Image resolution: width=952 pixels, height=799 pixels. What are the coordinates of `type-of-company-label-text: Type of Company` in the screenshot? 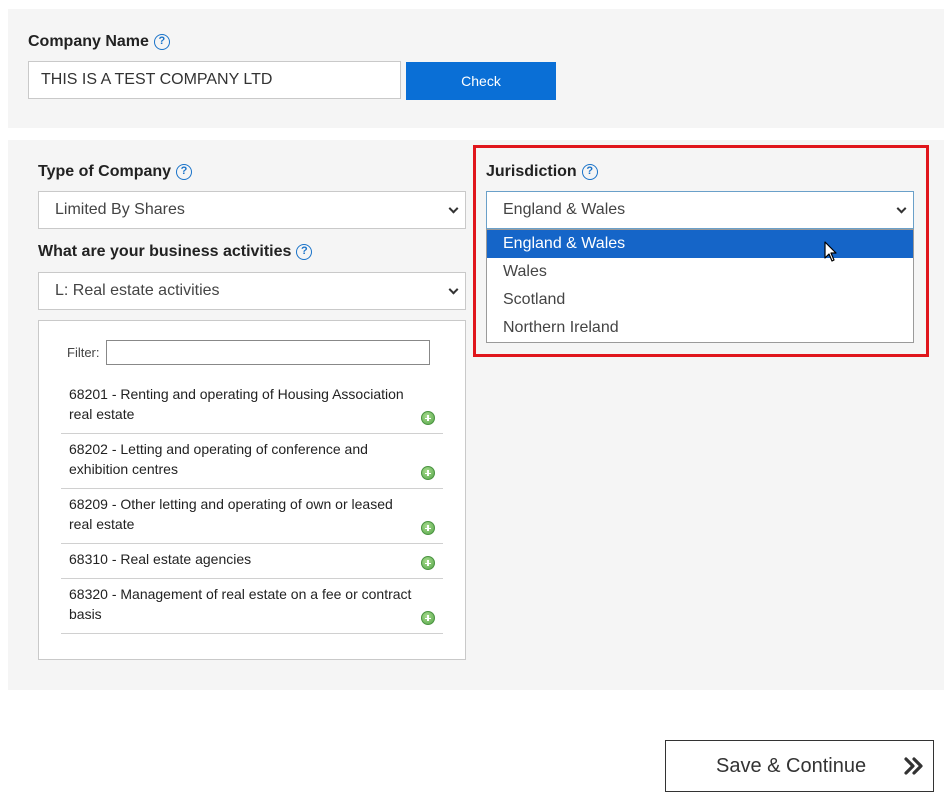 It's located at (105, 171).